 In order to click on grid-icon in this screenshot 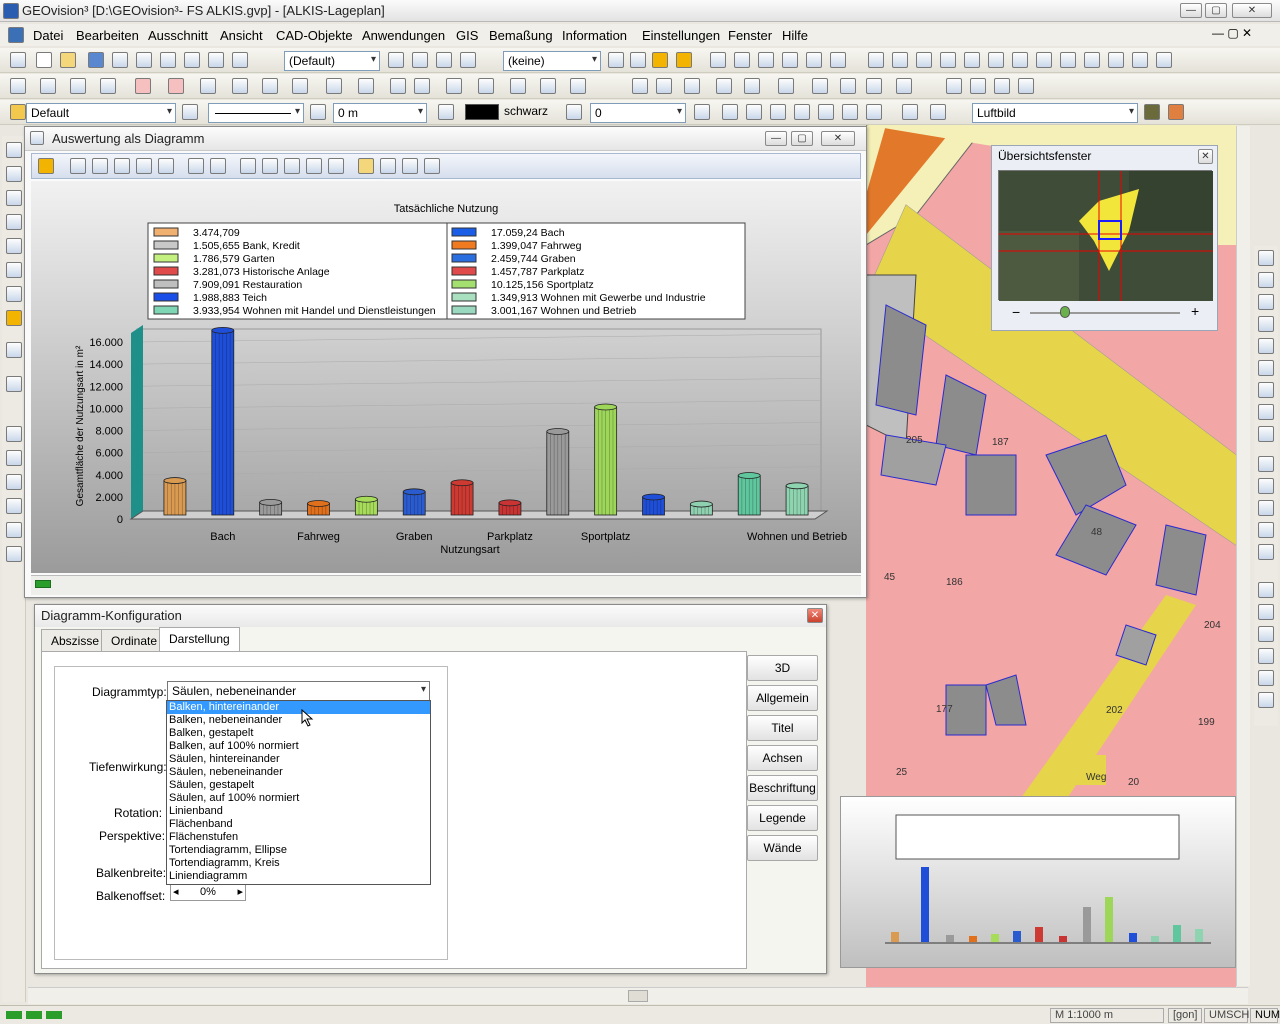, I will do `click(718, 60)`.